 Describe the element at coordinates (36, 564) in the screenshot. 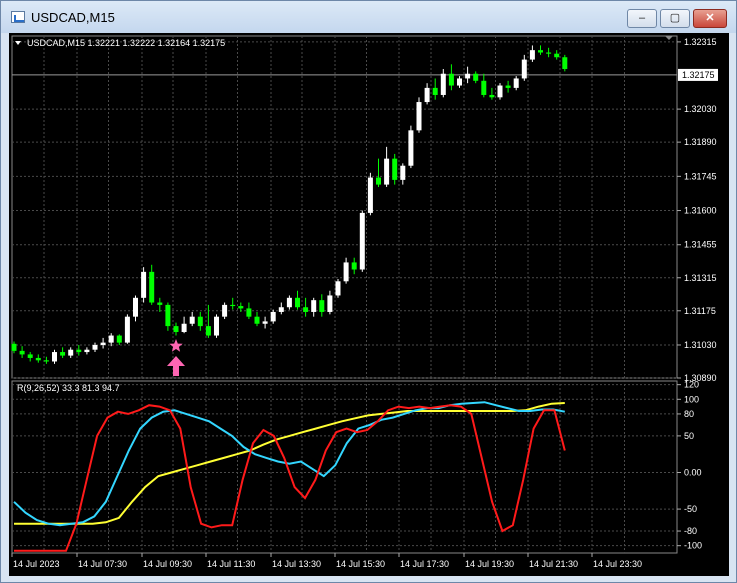

I see `time-label: 14 Jul 2023` at that location.